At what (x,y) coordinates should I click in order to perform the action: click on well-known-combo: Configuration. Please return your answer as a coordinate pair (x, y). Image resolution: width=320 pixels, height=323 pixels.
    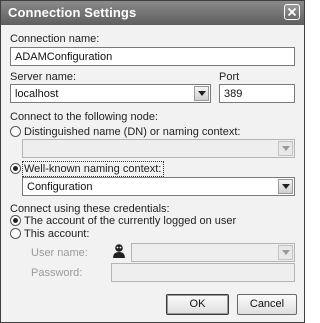
    Looking at the image, I should click on (158, 186).